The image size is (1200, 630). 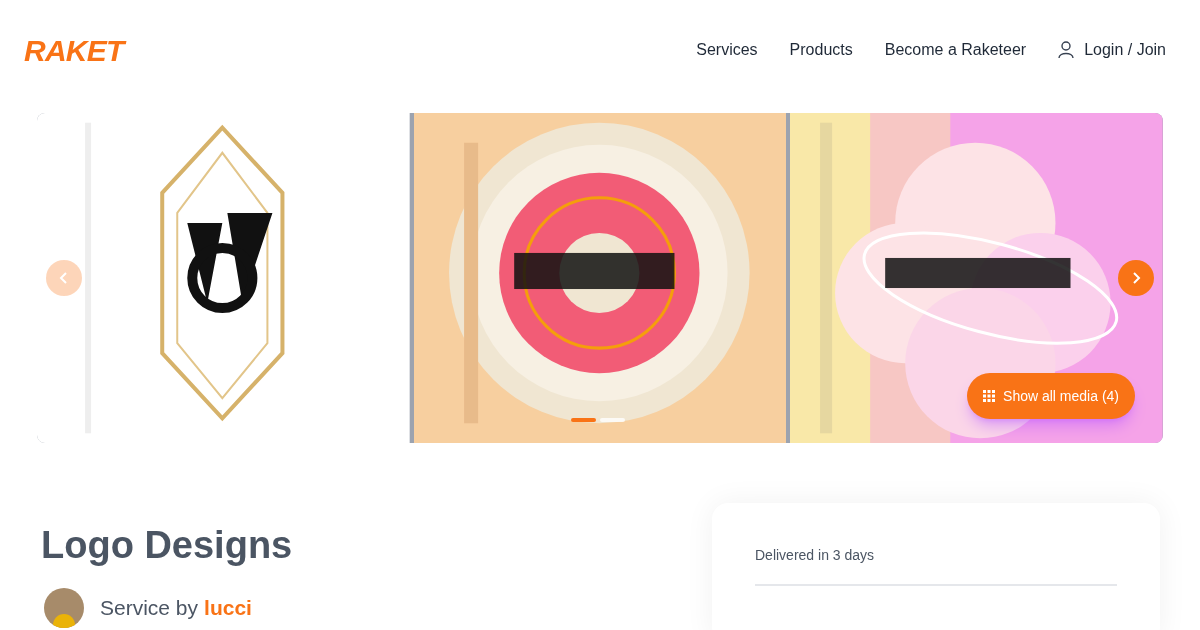 What do you see at coordinates (1066, 50) in the screenshot?
I see `user-icon` at bounding box center [1066, 50].